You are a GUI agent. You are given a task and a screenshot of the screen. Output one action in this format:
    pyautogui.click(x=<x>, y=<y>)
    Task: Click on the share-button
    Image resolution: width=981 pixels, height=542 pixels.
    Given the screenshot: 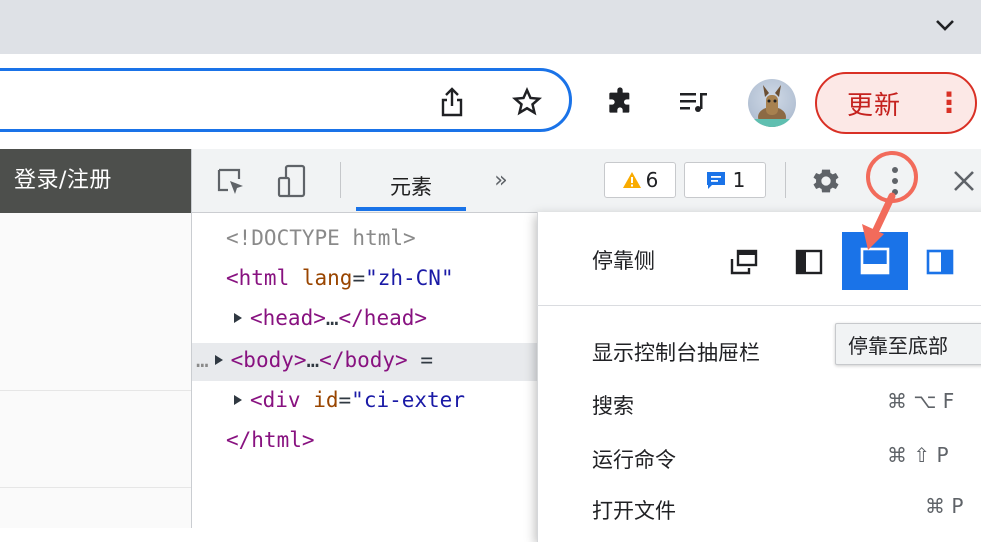 What is the action you would take?
    pyautogui.click(x=452, y=102)
    